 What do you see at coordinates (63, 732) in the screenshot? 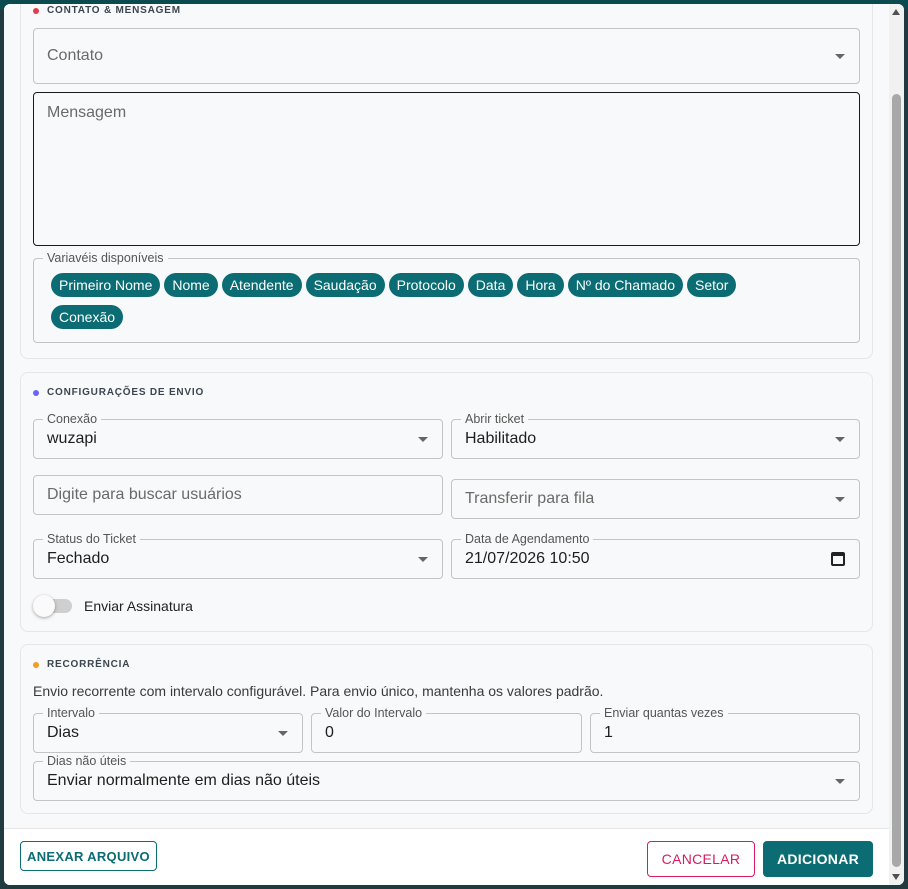
I see `interval-select-value: Dias` at bounding box center [63, 732].